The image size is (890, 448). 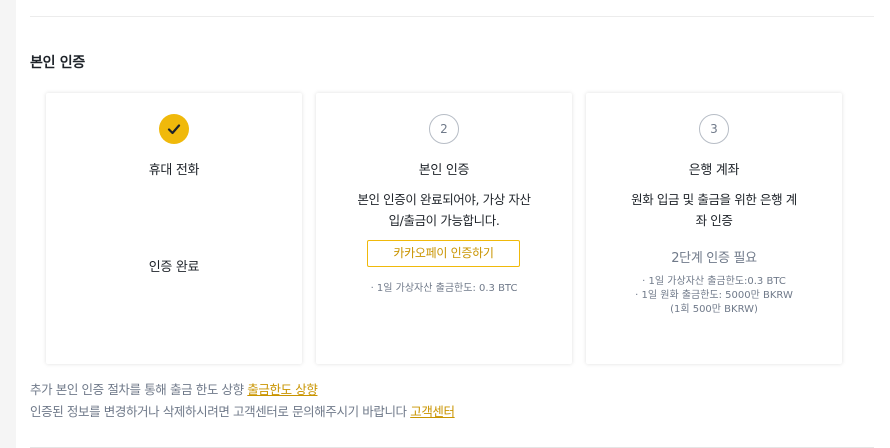 I want to click on checkmark-icon, so click(x=174, y=129).